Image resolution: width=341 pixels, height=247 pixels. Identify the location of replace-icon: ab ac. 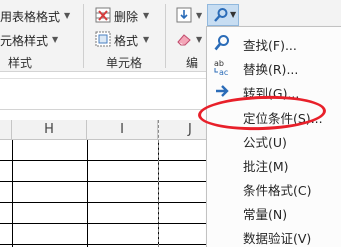
(221, 67).